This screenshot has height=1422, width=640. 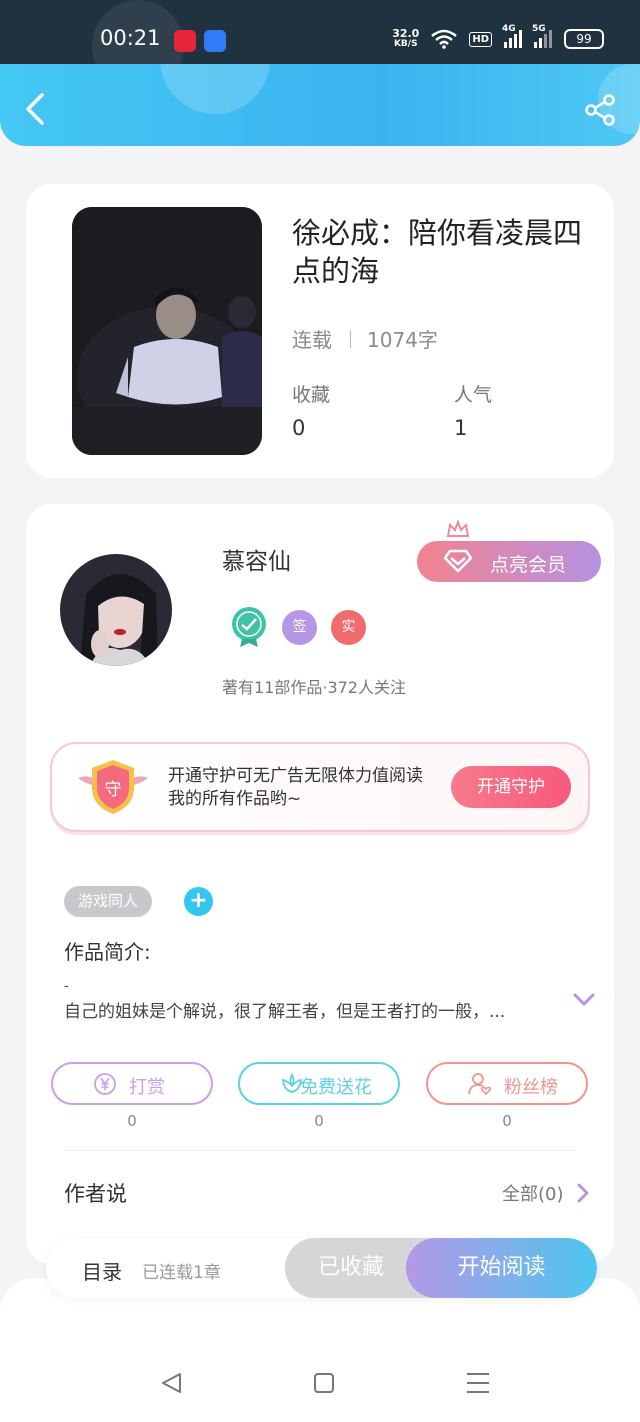 I want to click on chevron-down-icon, so click(x=584, y=1000).